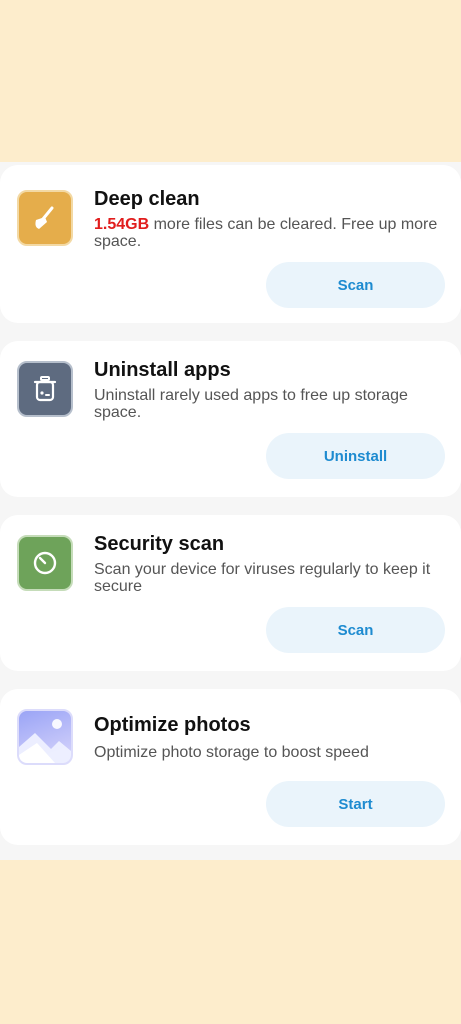  What do you see at coordinates (355, 456) in the screenshot?
I see `uninstall-button: Uninstall` at bounding box center [355, 456].